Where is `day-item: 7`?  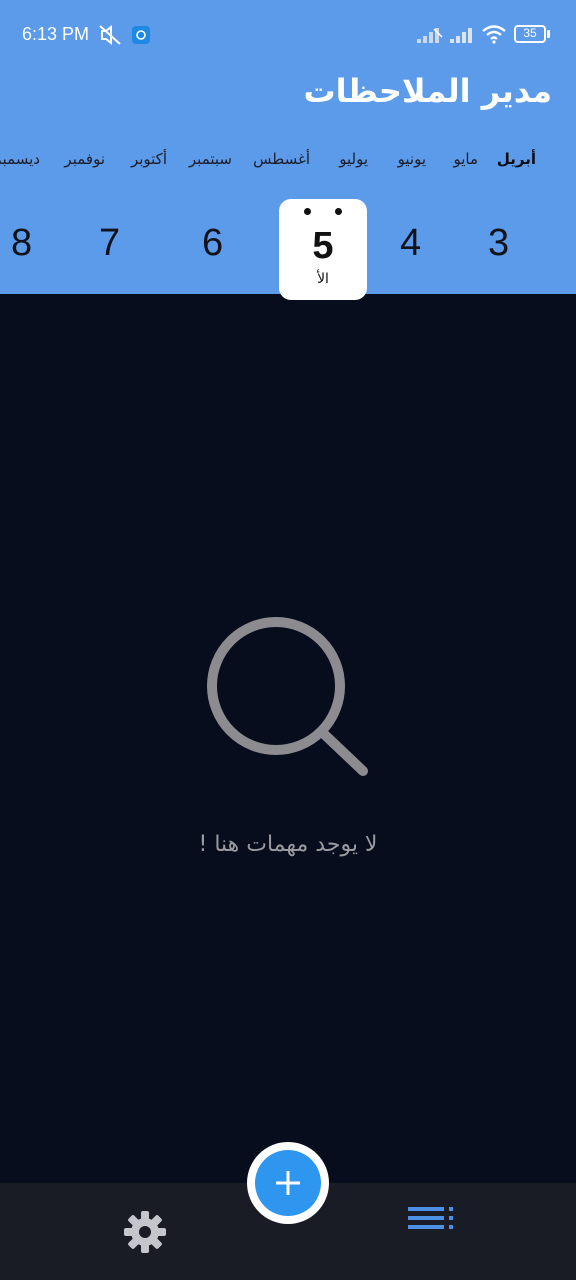
day-item: 7 is located at coordinates (109, 243).